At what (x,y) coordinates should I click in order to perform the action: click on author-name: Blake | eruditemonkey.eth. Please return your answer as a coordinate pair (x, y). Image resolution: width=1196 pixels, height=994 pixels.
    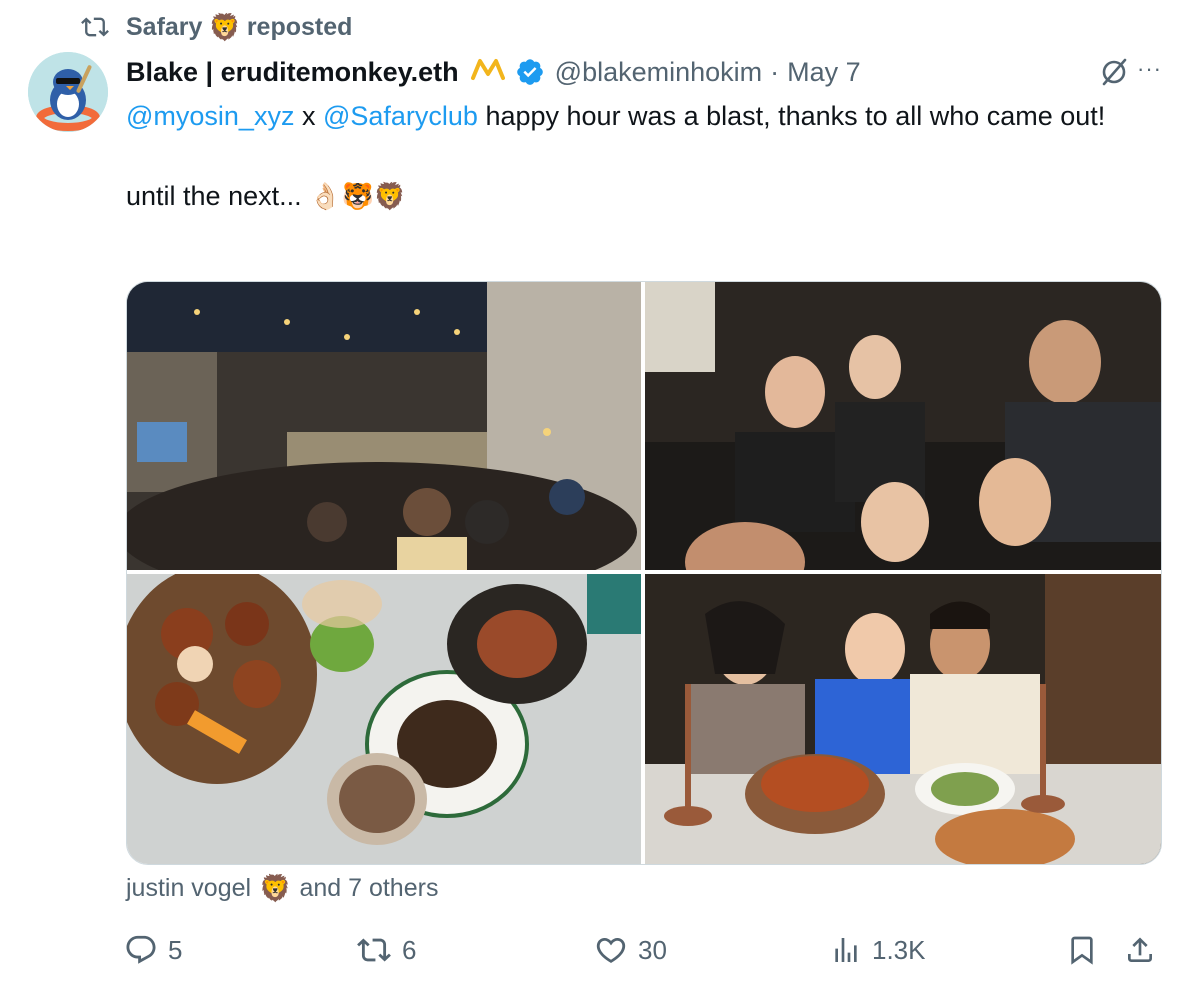
    Looking at the image, I should click on (292, 72).